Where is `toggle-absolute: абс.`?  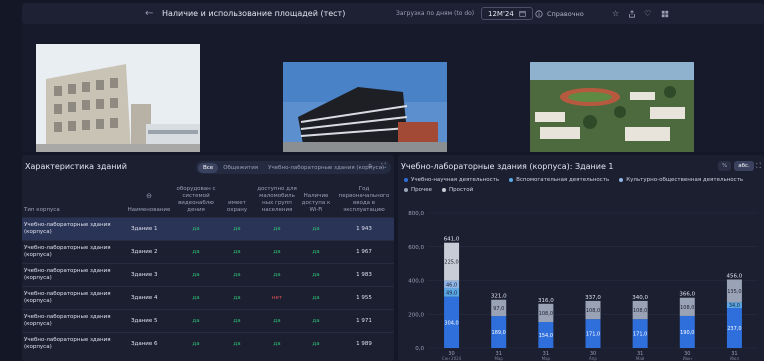
toggle-absolute: абс. is located at coordinates (744, 166).